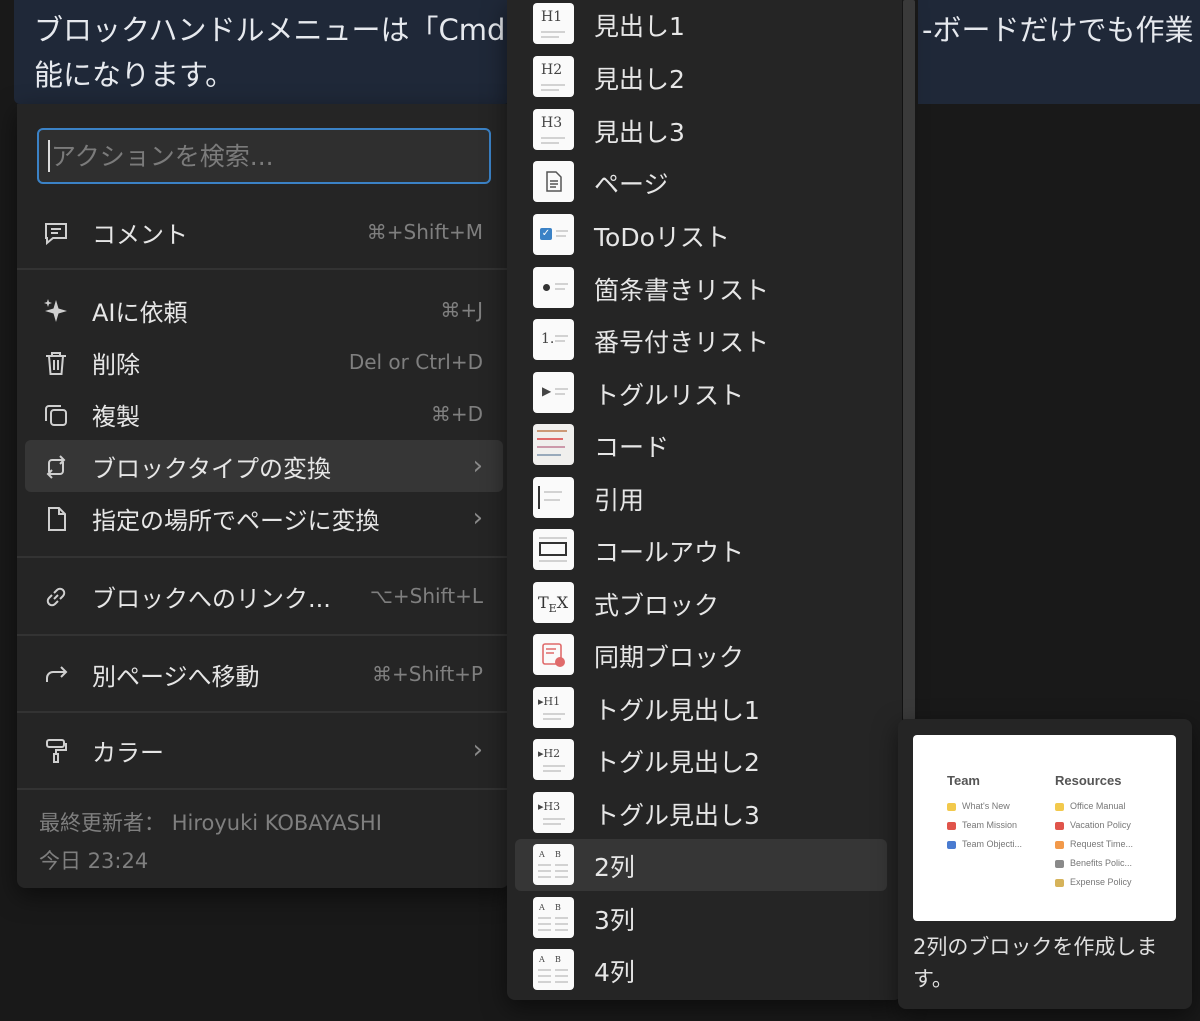  I want to click on submenu-scrollbar, so click(909, 360).